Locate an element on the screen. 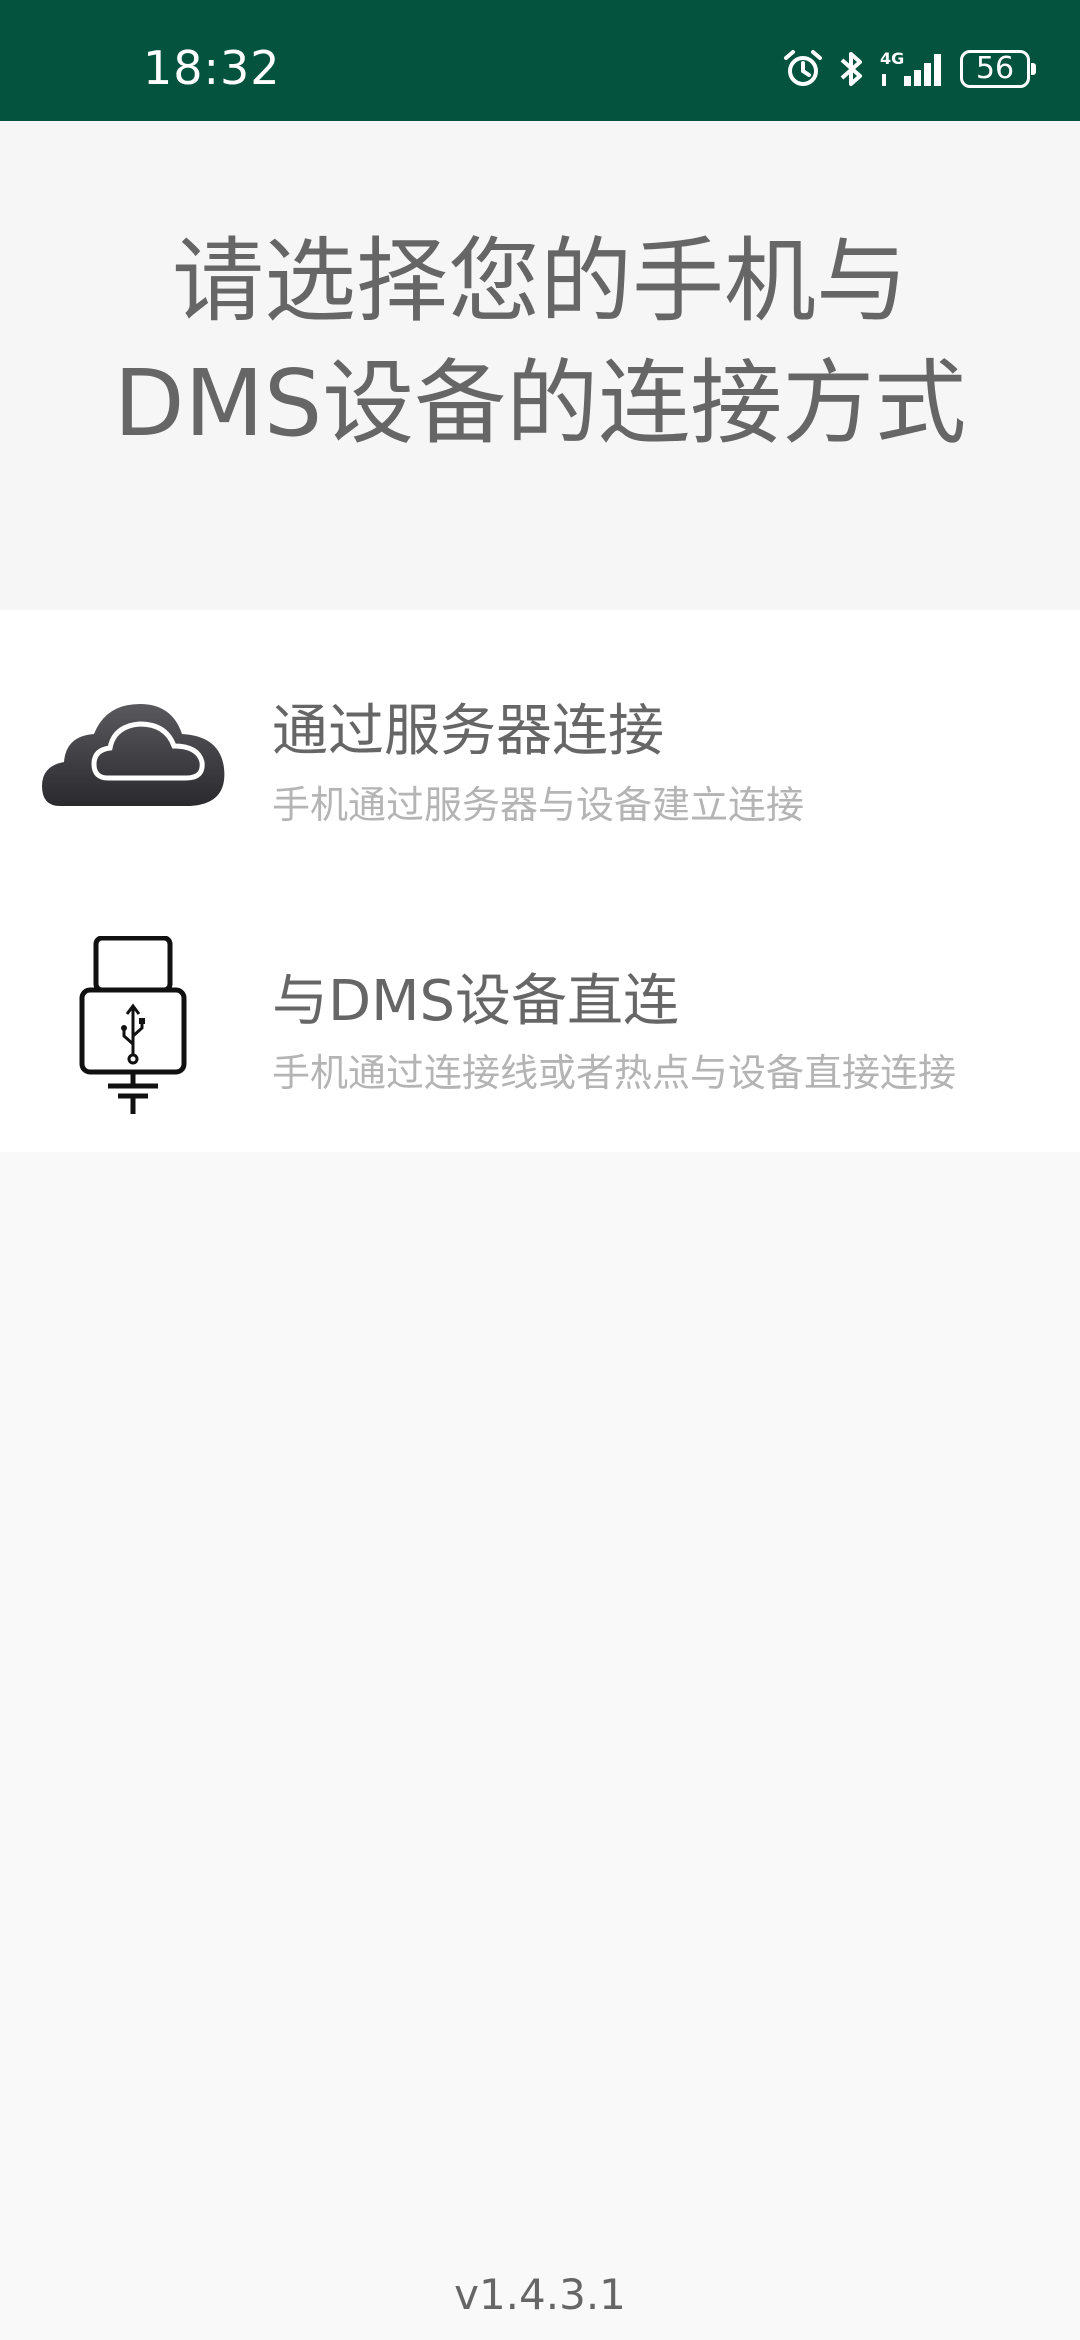 Image resolution: width=1080 pixels, height=2340 pixels. page-title-line1: 请选择您的手机与 is located at coordinates (539, 281).